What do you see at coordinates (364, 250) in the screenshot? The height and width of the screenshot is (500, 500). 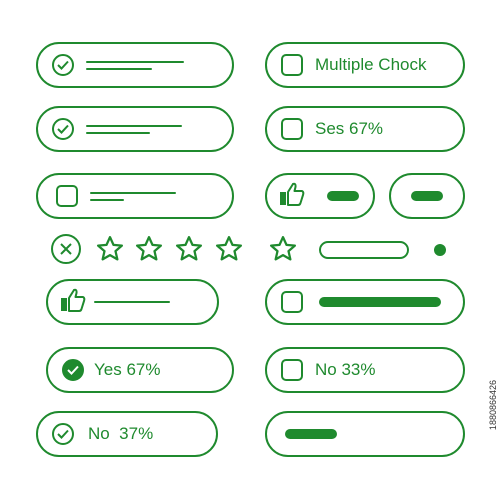 I see `empty-slider-track` at bounding box center [364, 250].